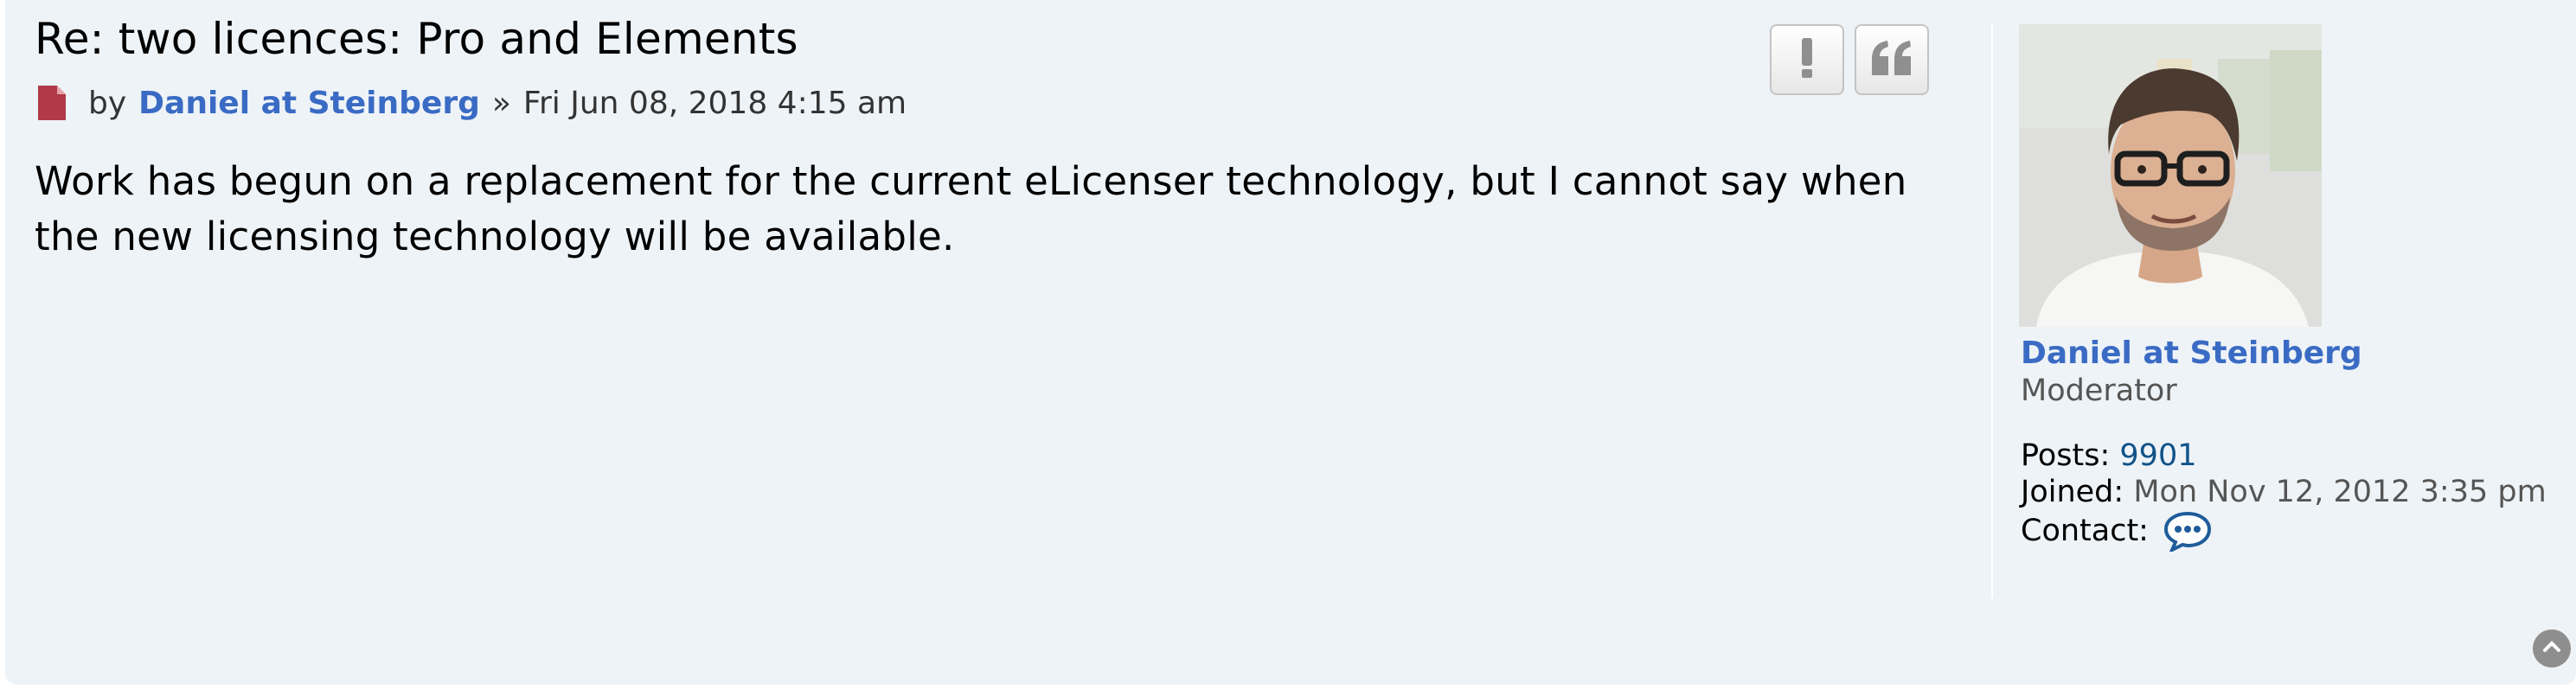 This screenshot has width=2576, height=690. What do you see at coordinates (309, 103) in the screenshot?
I see `author-link: Daniel at Steinberg` at bounding box center [309, 103].